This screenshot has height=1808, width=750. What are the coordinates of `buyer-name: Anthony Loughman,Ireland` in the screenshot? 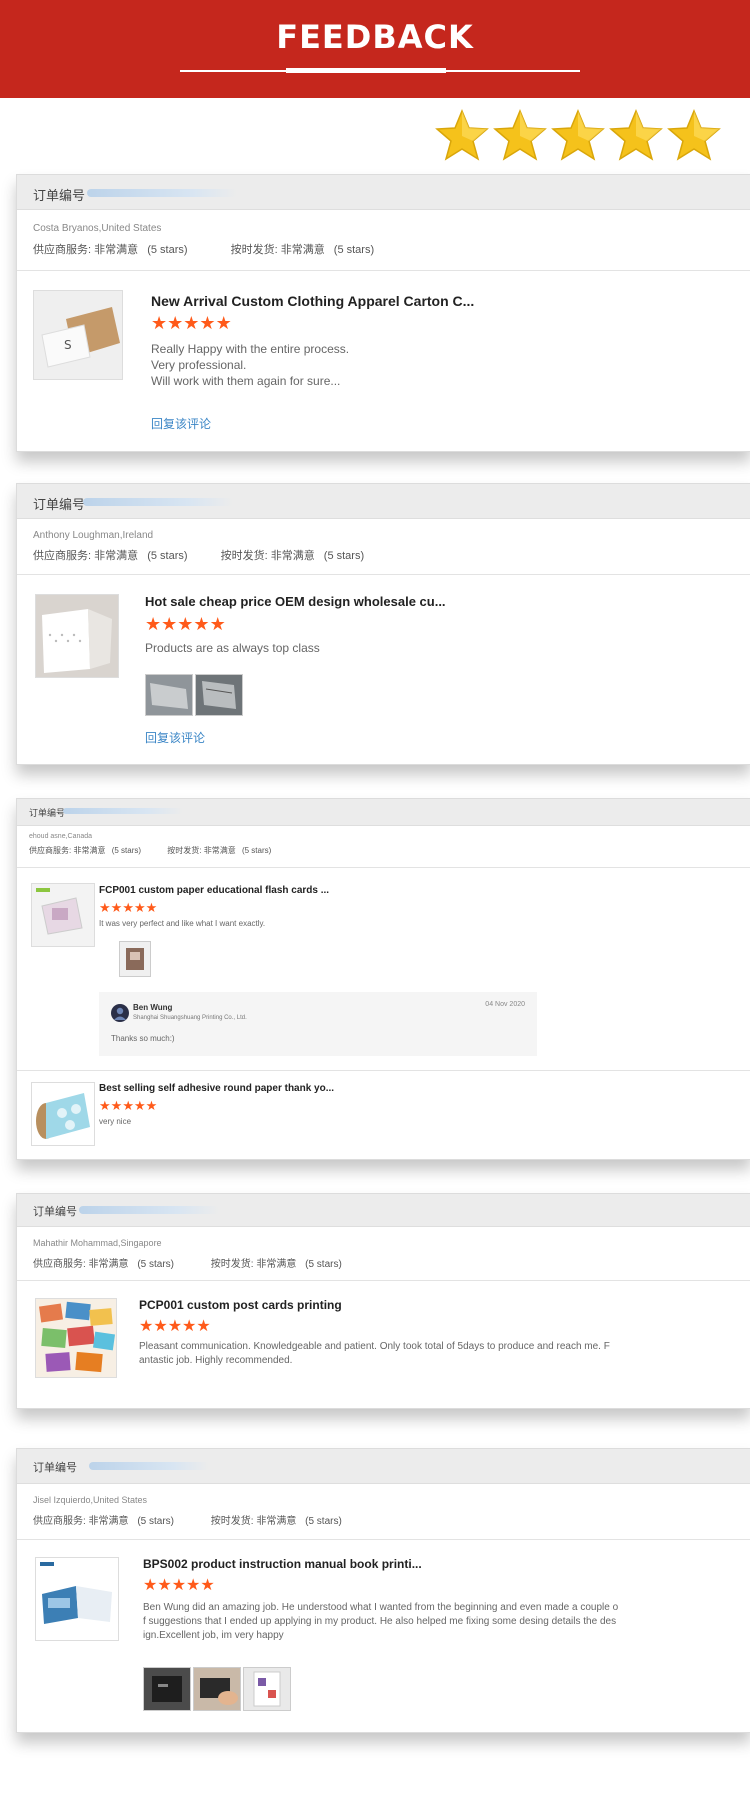 It's located at (93, 535).